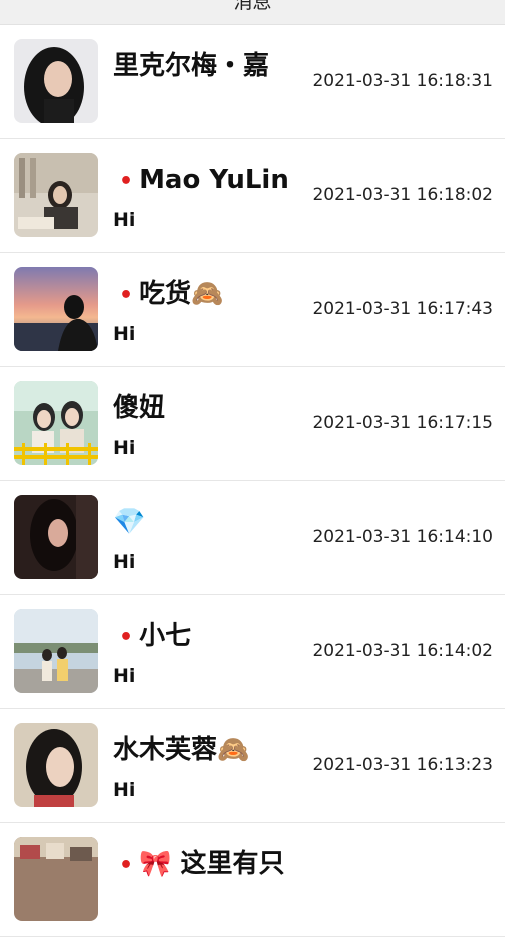 This screenshot has width=505, height=937. I want to click on contact-name: 水木芙蓉🙈, so click(181, 750).